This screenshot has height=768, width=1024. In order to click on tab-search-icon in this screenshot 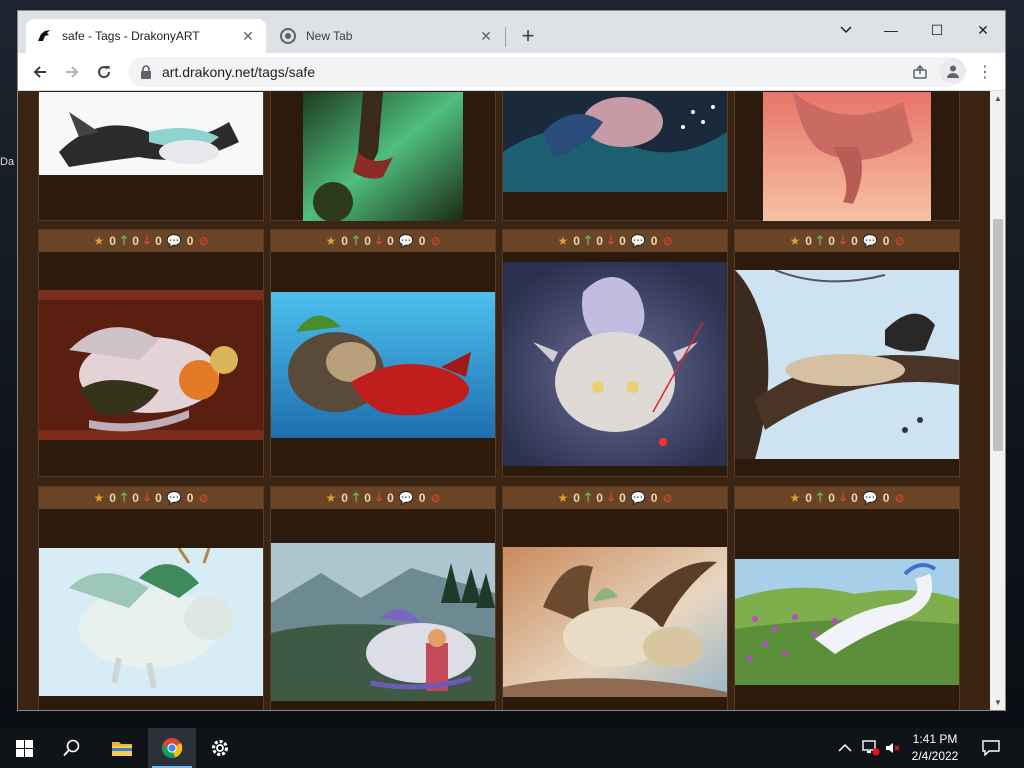, I will do `click(846, 30)`.